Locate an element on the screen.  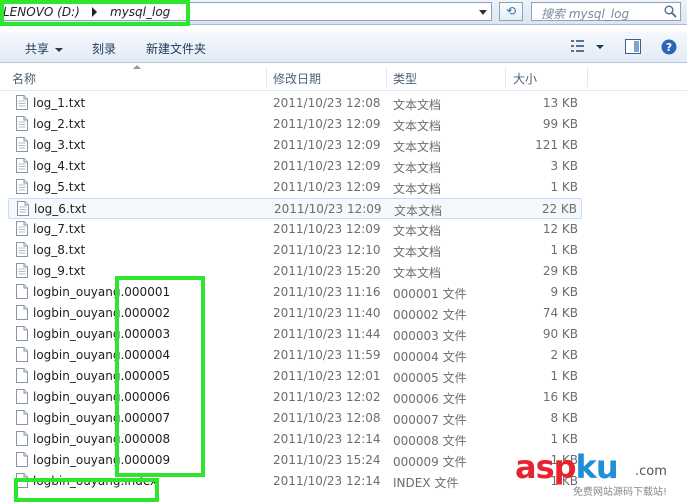
file-date: 2011/10/23 11:16 is located at coordinates (327, 292).